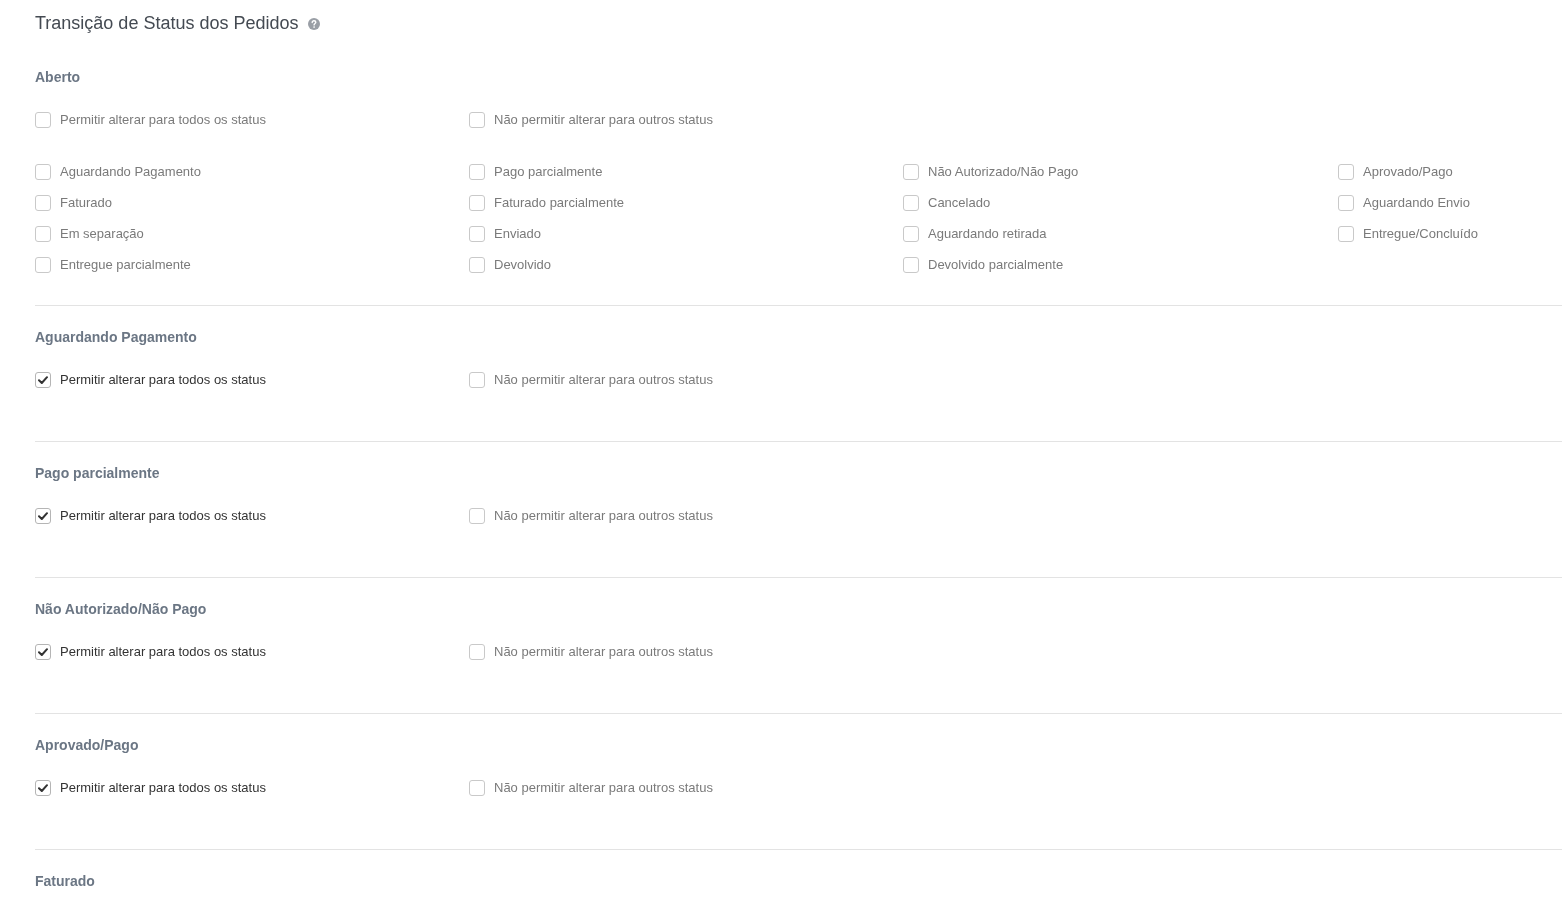  Describe the element at coordinates (996, 264) in the screenshot. I see `checkbox-label: Devolvido parcialmente` at that location.